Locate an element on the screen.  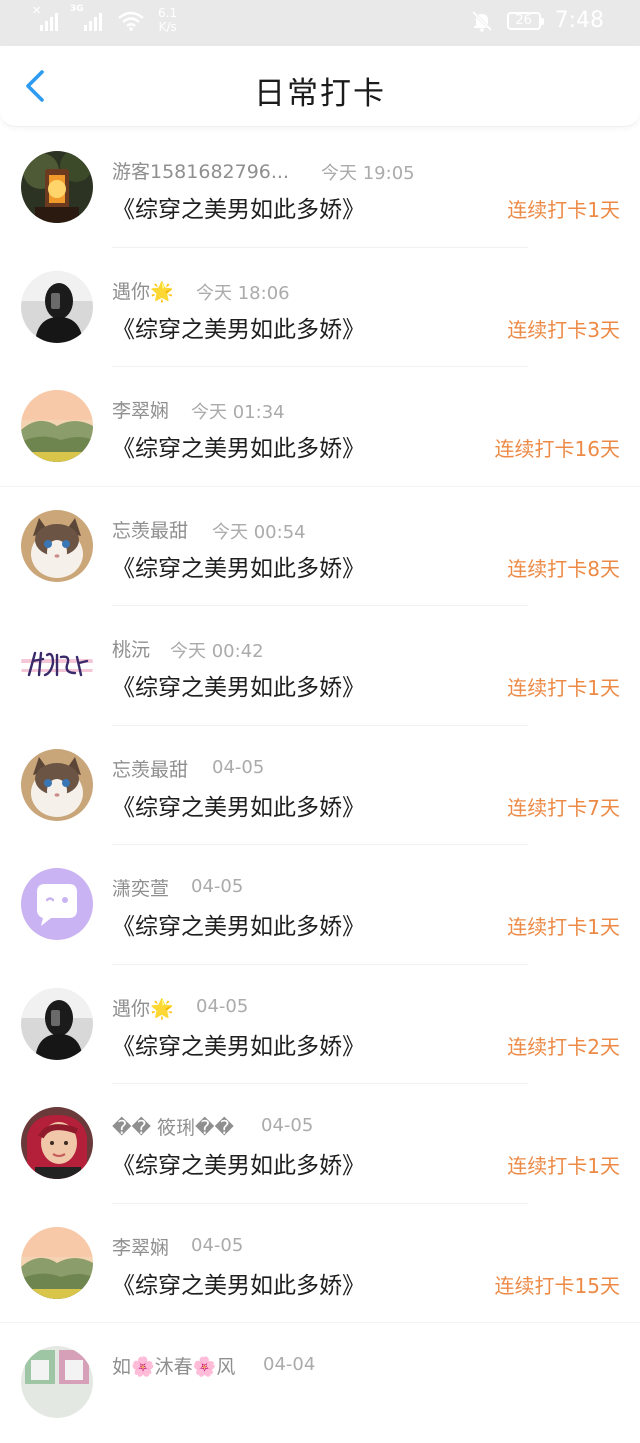
checkin-time: 04-04 is located at coordinates (289, 1364).